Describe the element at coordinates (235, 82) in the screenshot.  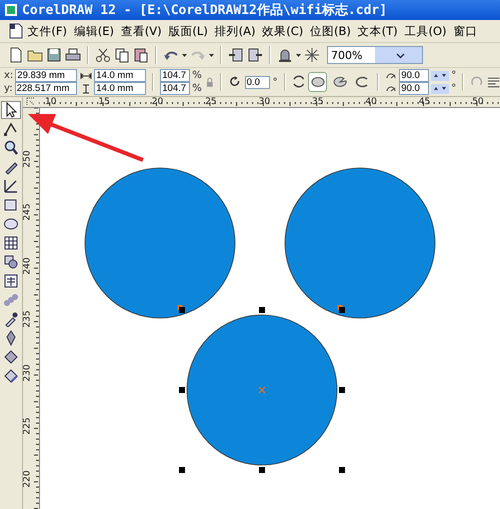
I see `rotate-icon` at that location.